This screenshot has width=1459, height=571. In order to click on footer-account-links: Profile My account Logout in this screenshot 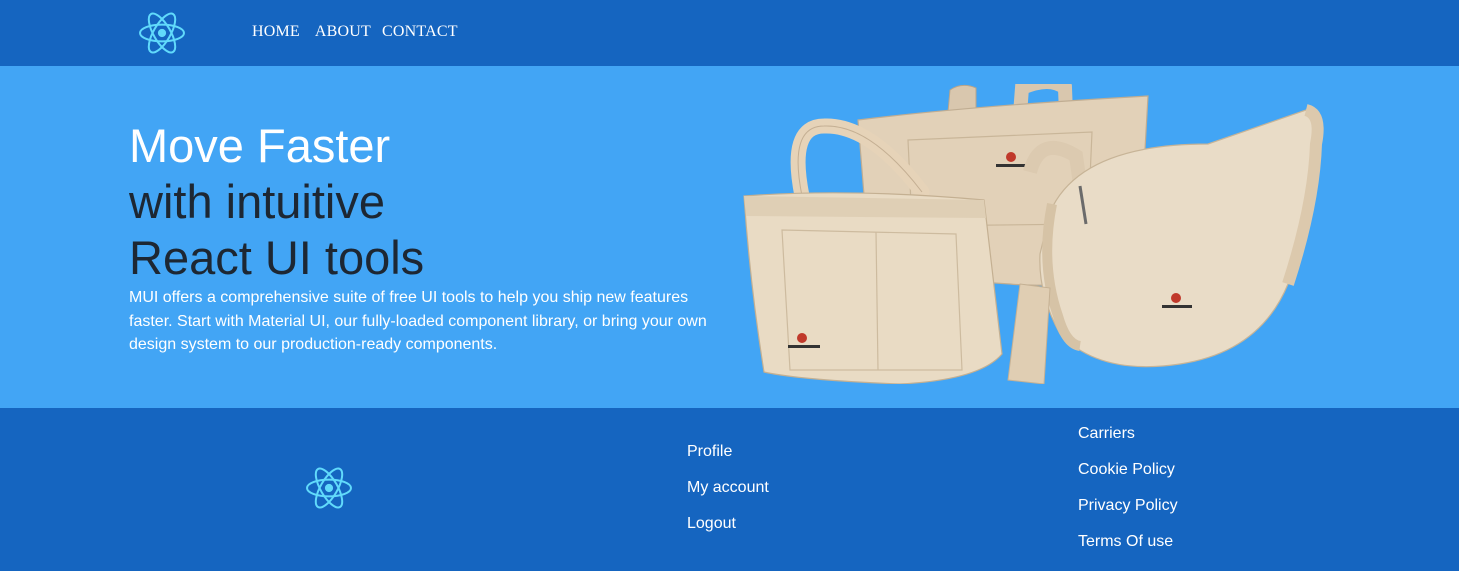, I will do `click(728, 497)`.